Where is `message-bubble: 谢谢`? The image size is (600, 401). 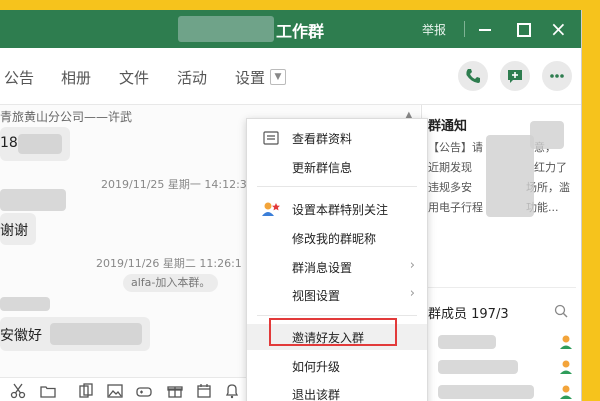
message-bubble: 谢谢 is located at coordinates (18, 229).